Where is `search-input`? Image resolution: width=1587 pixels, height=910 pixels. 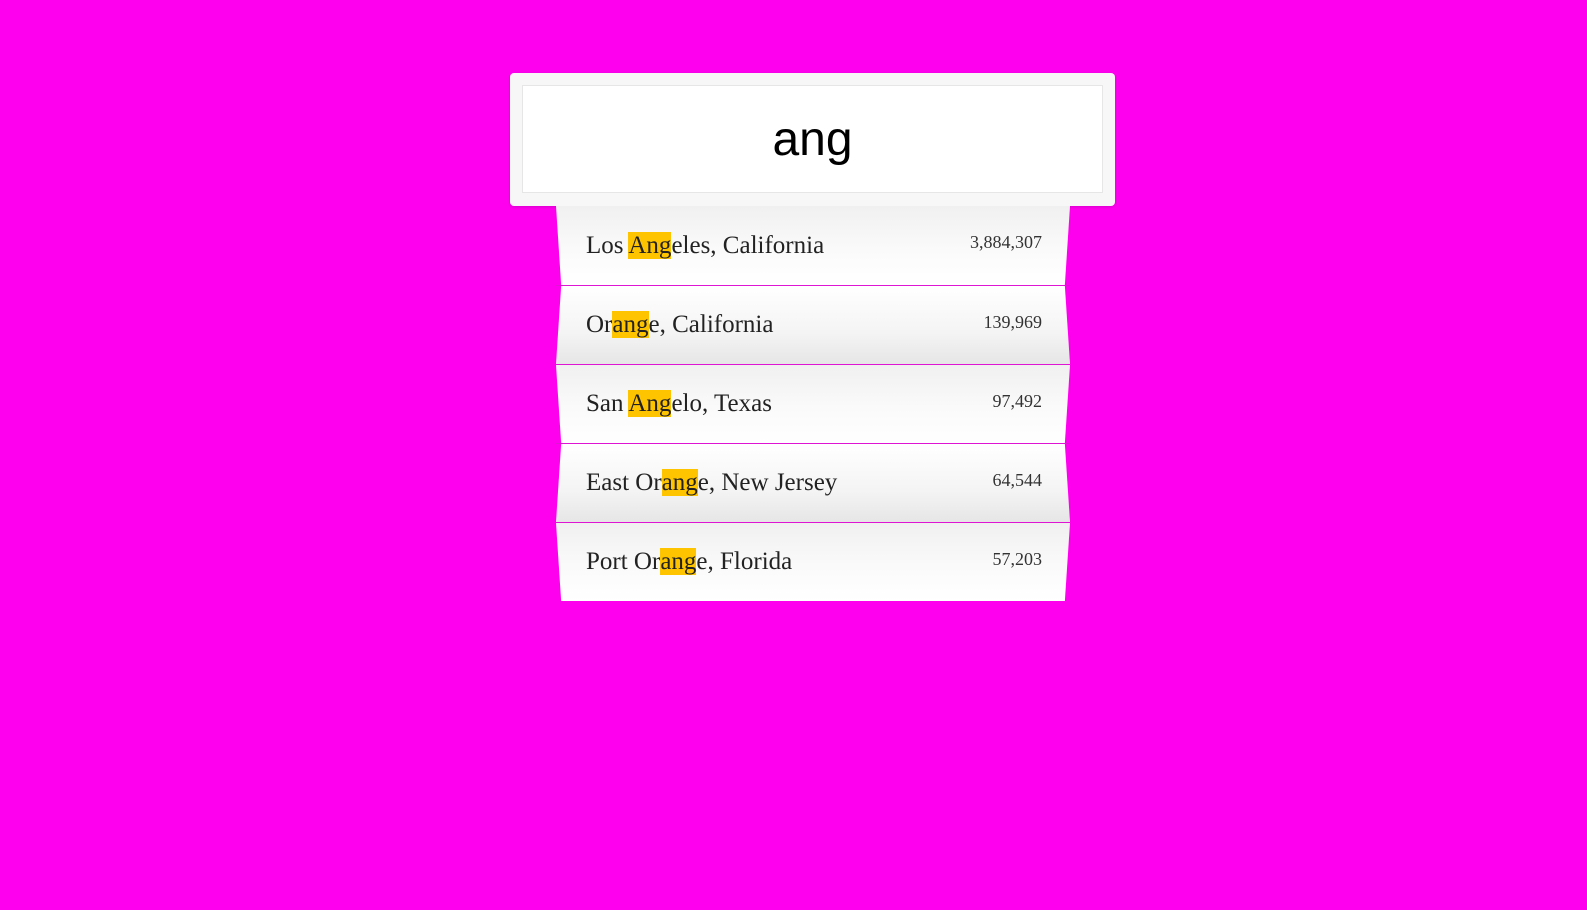 search-input is located at coordinates (812, 139).